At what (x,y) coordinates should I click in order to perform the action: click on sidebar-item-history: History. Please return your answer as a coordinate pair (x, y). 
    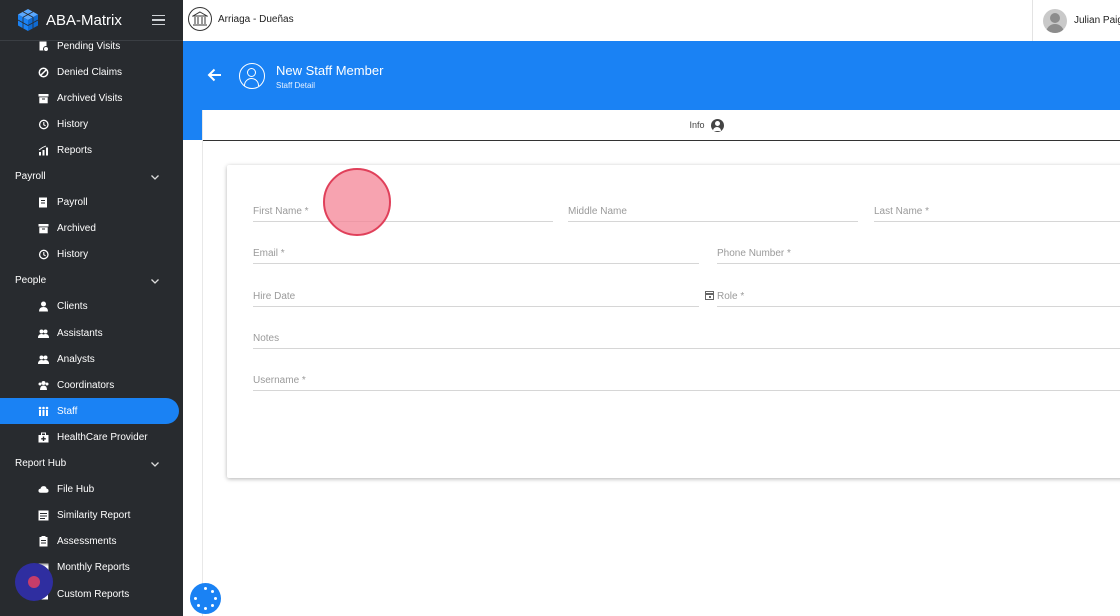
    Looking at the image, I should click on (91, 124).